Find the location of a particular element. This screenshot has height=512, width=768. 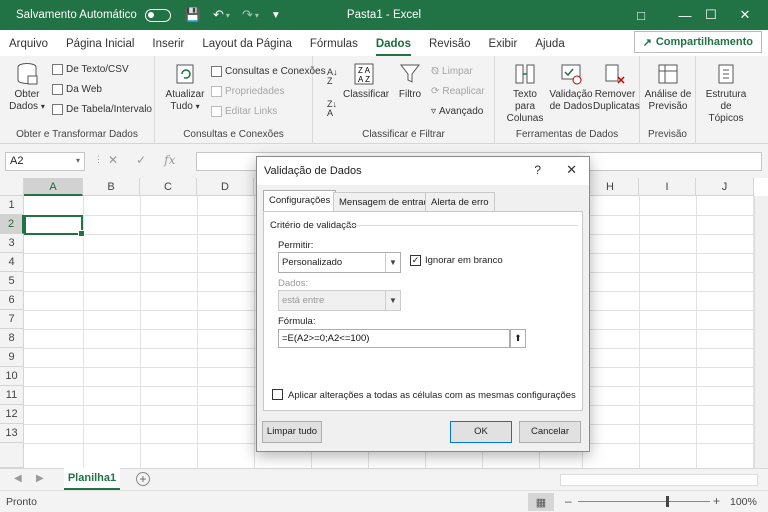

data-validation-button: Validação de Dados is located at coordinates (571, 87).